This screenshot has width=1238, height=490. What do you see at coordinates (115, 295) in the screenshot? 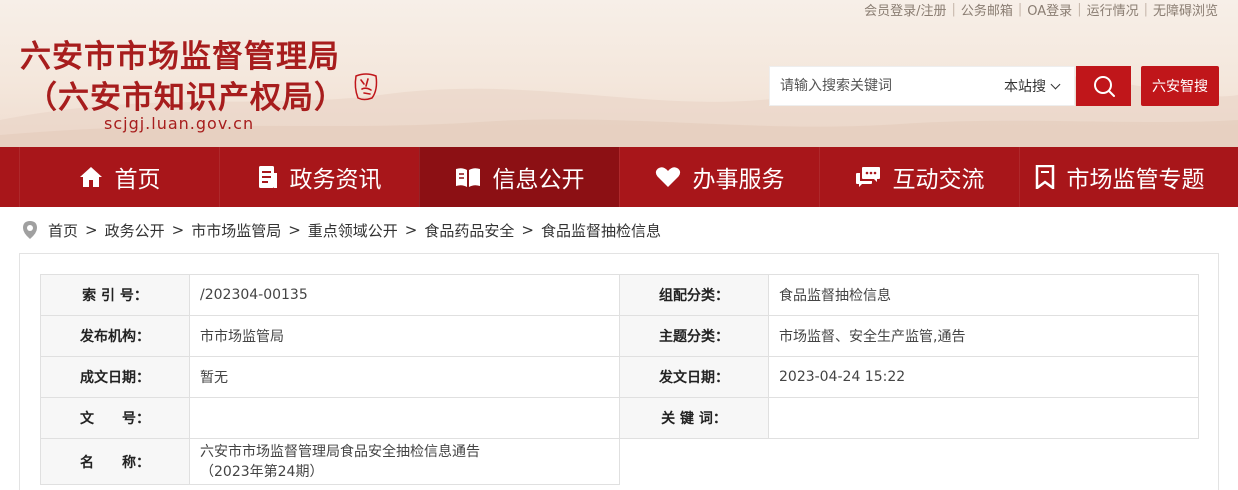
I see `index-label: 索 引 号：` at bounding box center [115, 295].